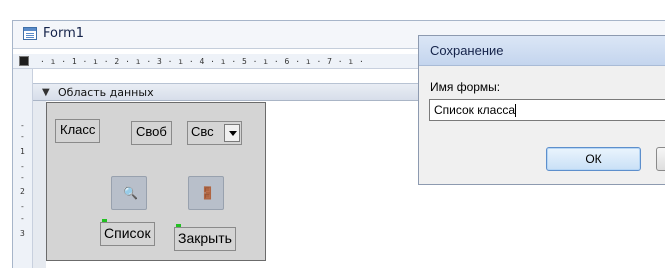 The height and width of the screenshot is (268, 665). I want to click on exit-door-icon: 🚪, so click(207, 193).